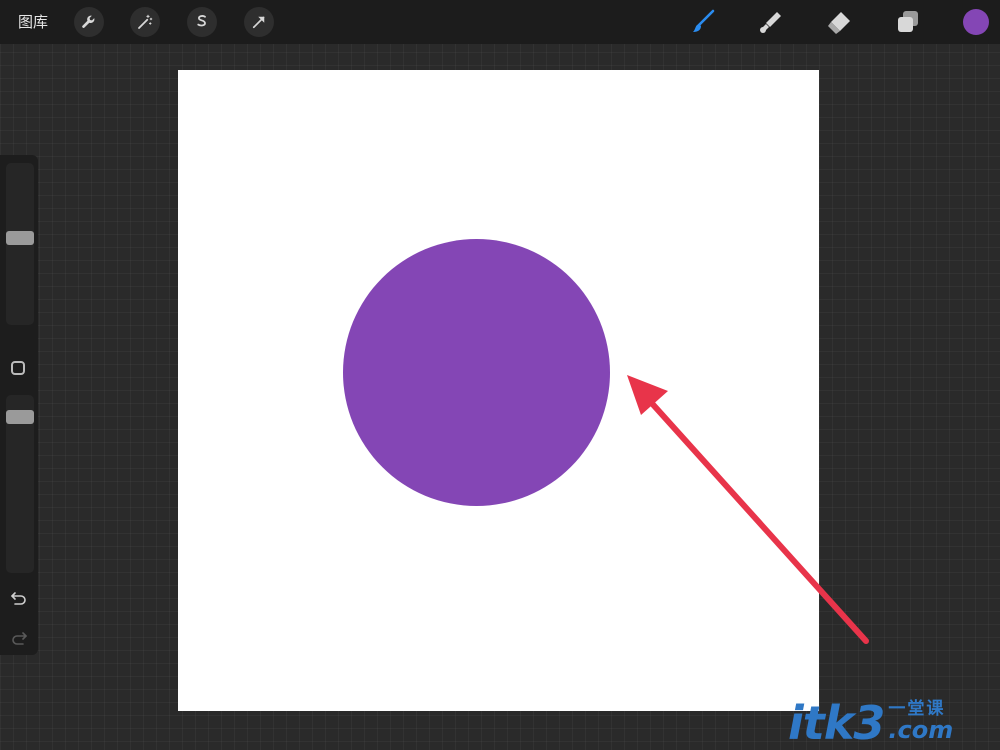 The width and height of the screenshot is (1000, 750). What do you see at coordinates (476, 372) in the screenshot?
I see `purple-circle` at bounding box center [476, 372].